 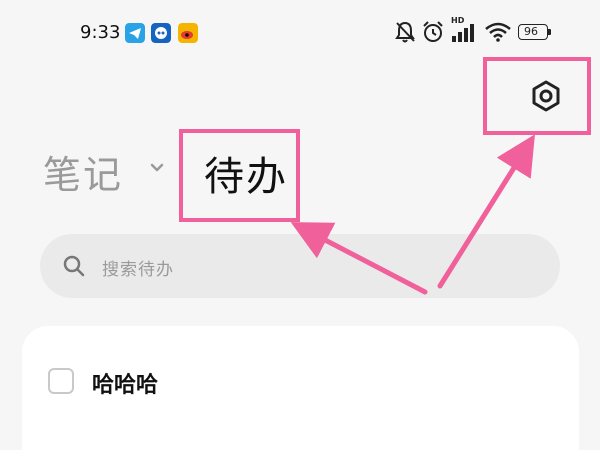 I want to click on telegram-icon, so click(x=135, y=33).